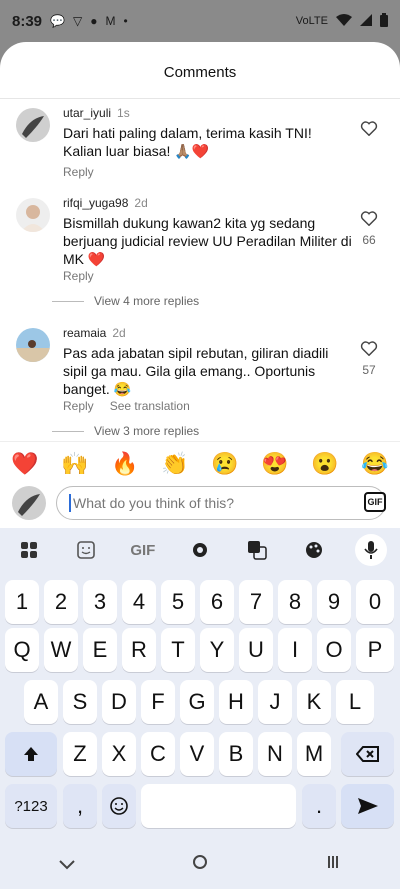 The image size is (400, 889). I want to click on key-v: V, so click(197, 754).